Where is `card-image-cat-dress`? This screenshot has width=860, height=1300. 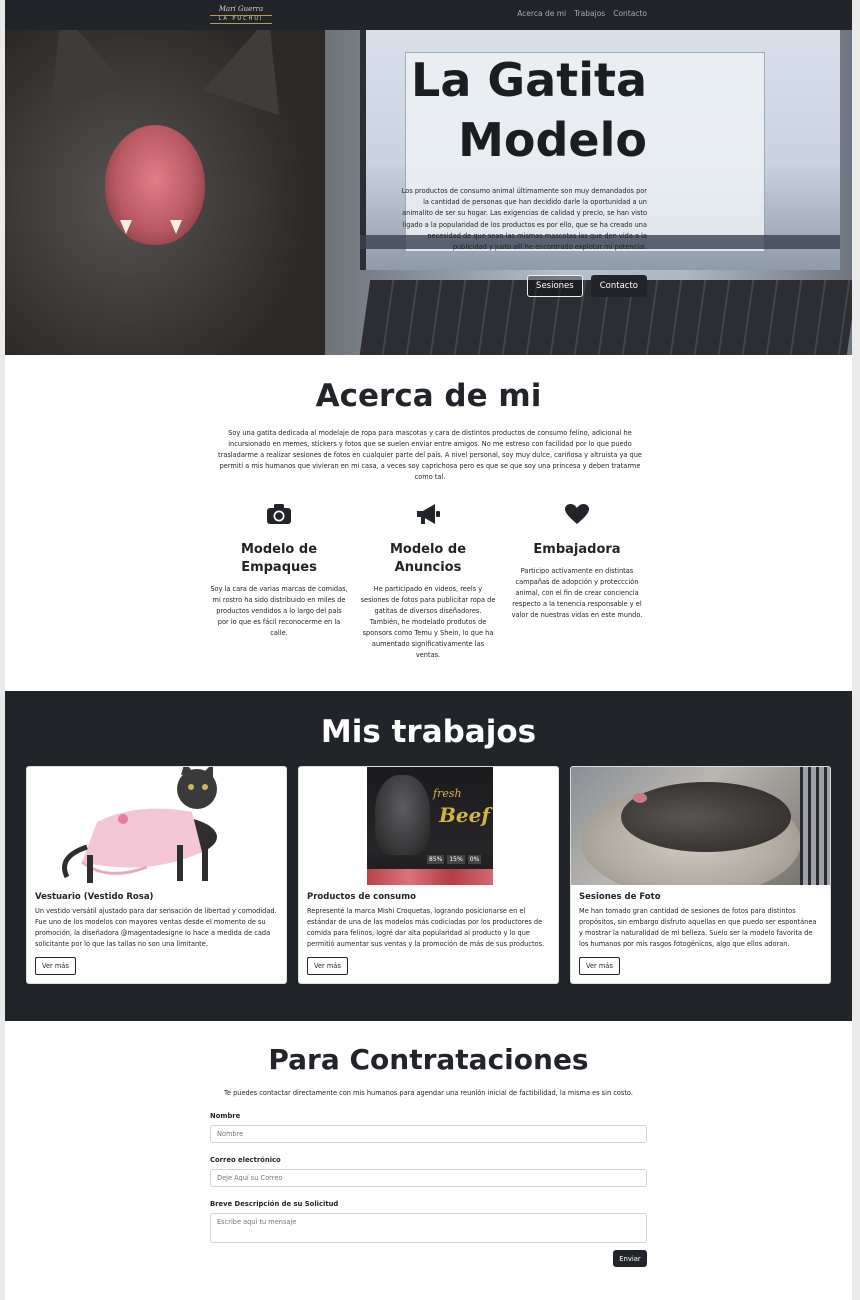
card-image-cat-dress is located at coordinates (156, 826).